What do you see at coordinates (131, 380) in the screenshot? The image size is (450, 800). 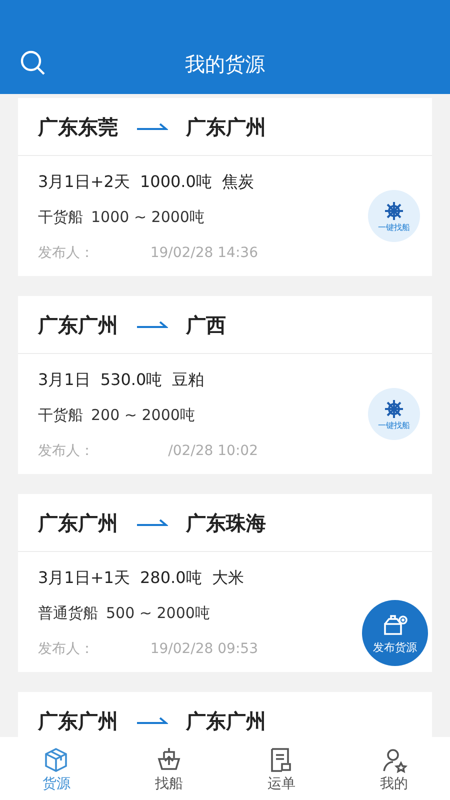 I see `weight-text: 530.0吨` at bounding box center [131, 380].